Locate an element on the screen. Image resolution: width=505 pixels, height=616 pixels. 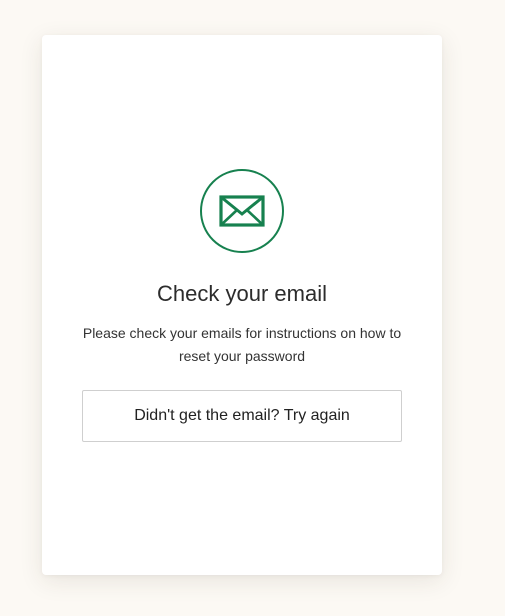
envelope-icon-circle is located at coordinates (242, 211).